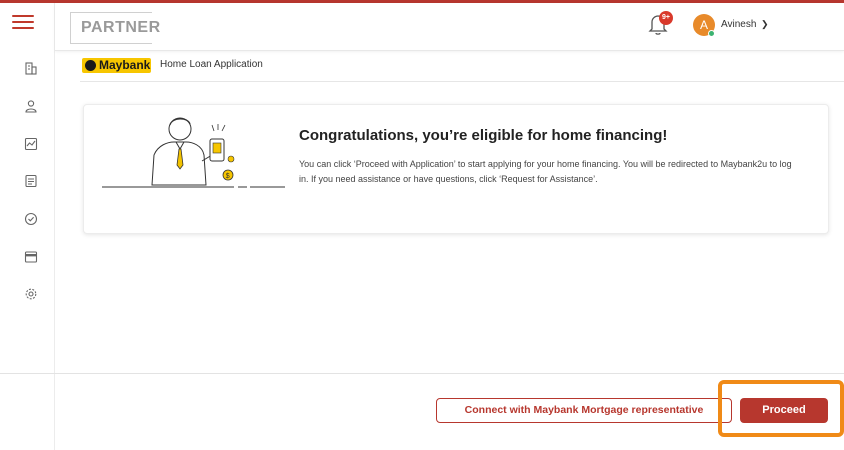 Image resolution: width=844 pixels, height=450 pixels. What do you see at coordinates (666, 18) in the screenshot?
I see `notification-badge: 9+` at bounding box center [666, 18].